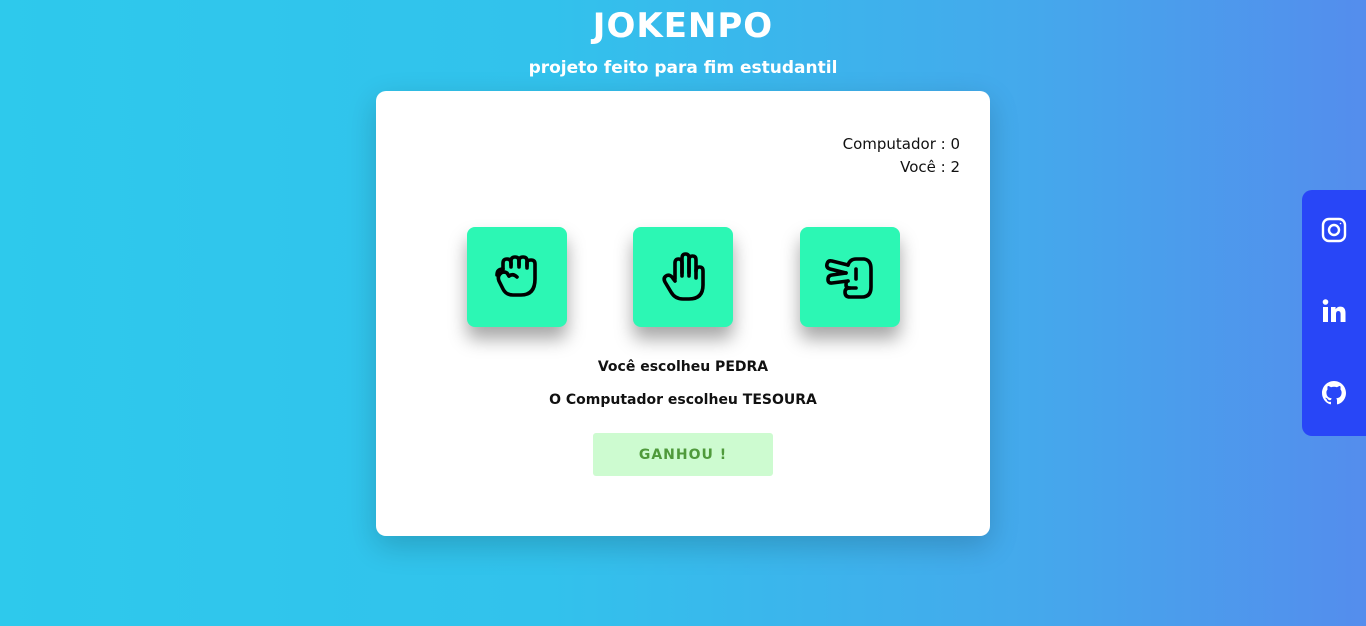 This screenshot has height=626, width=1366. What do you see at coordinates (683, 367) in the screenshot?
I see `player-choice-text: Você escolheu PEDRA` at bounding box center [683, 367].